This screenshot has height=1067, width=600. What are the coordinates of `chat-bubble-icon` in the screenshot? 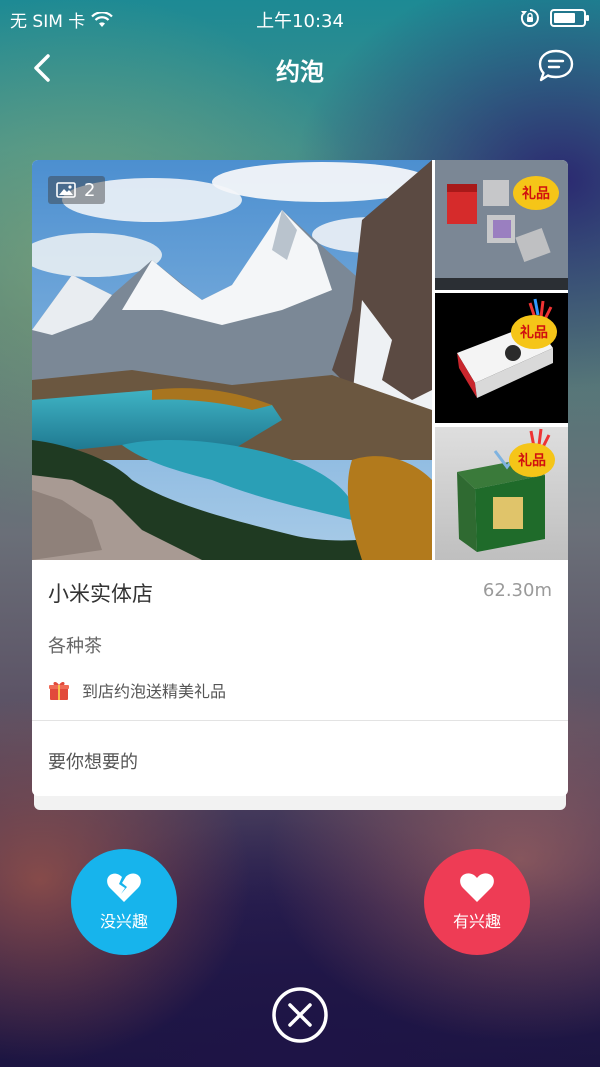 It's located at (556, 66).